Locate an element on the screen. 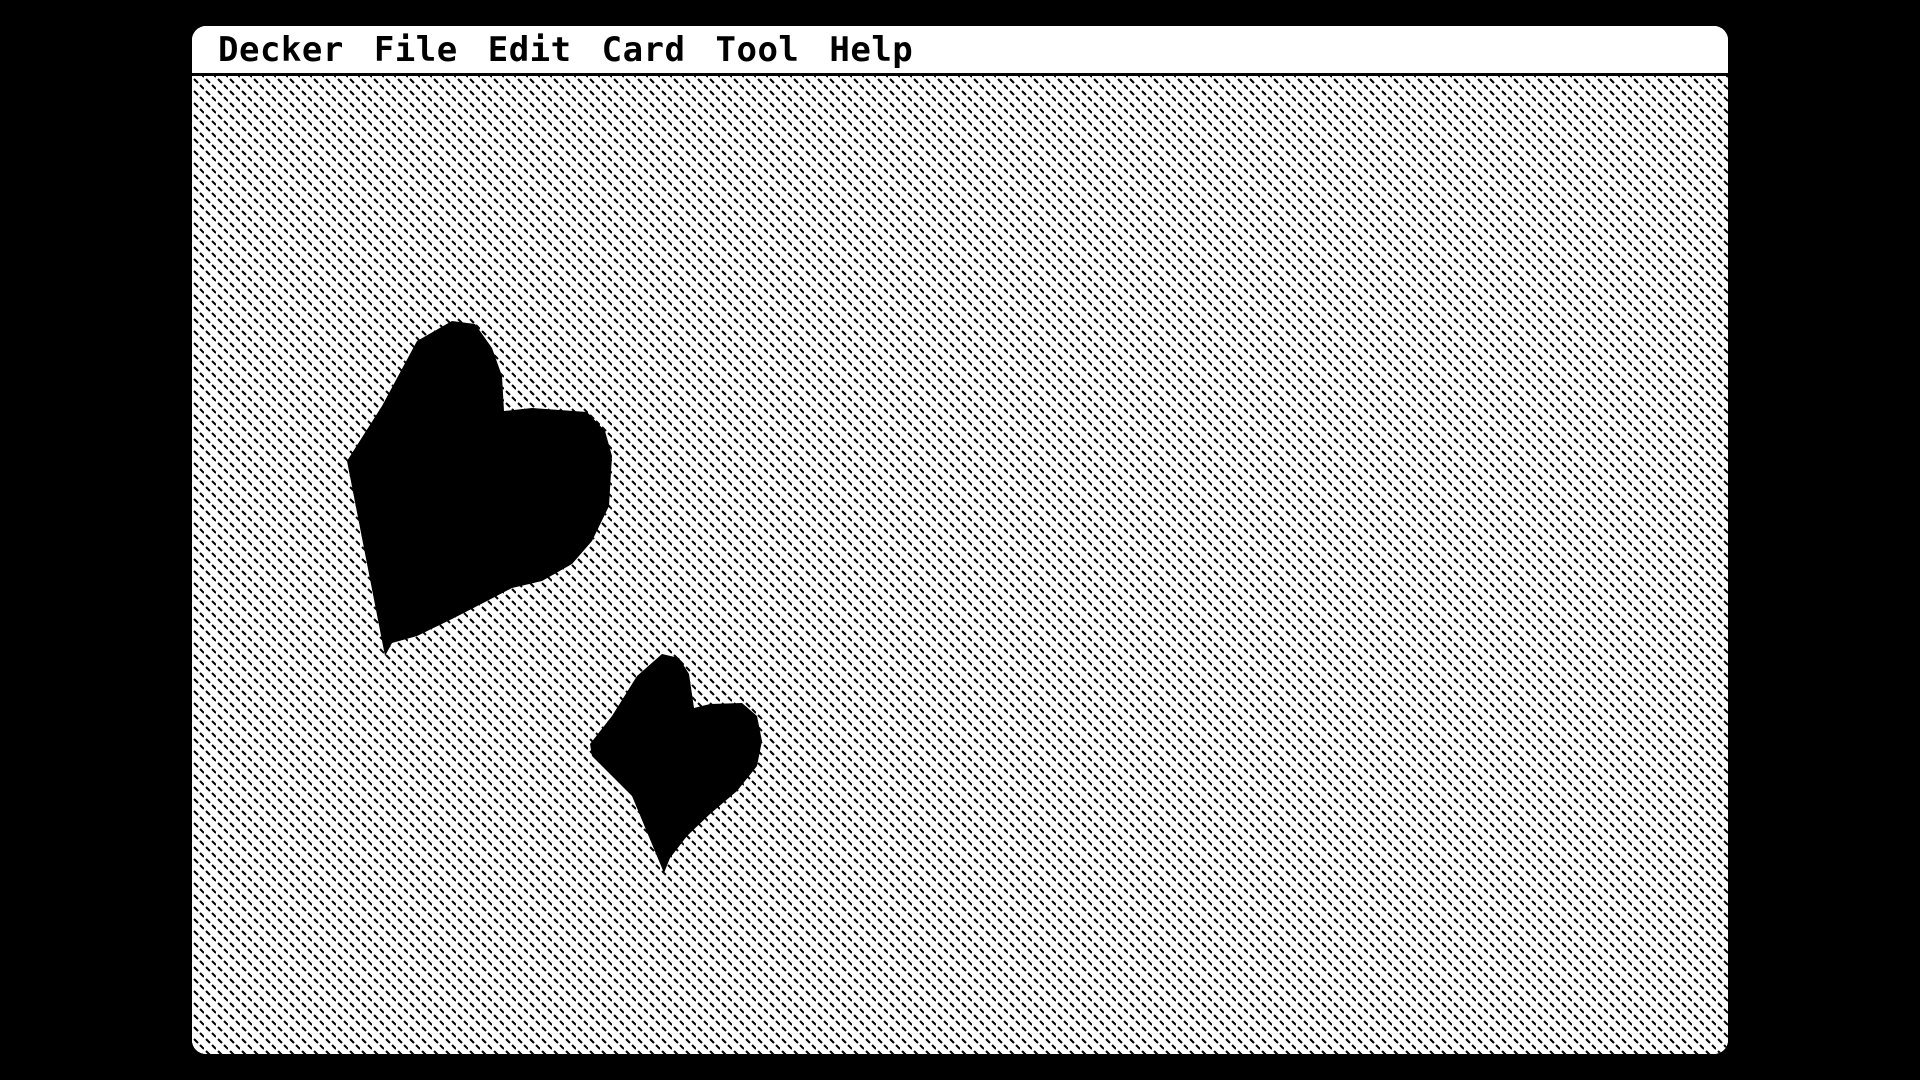  menu-file: File is located at coordinates (416, 50).